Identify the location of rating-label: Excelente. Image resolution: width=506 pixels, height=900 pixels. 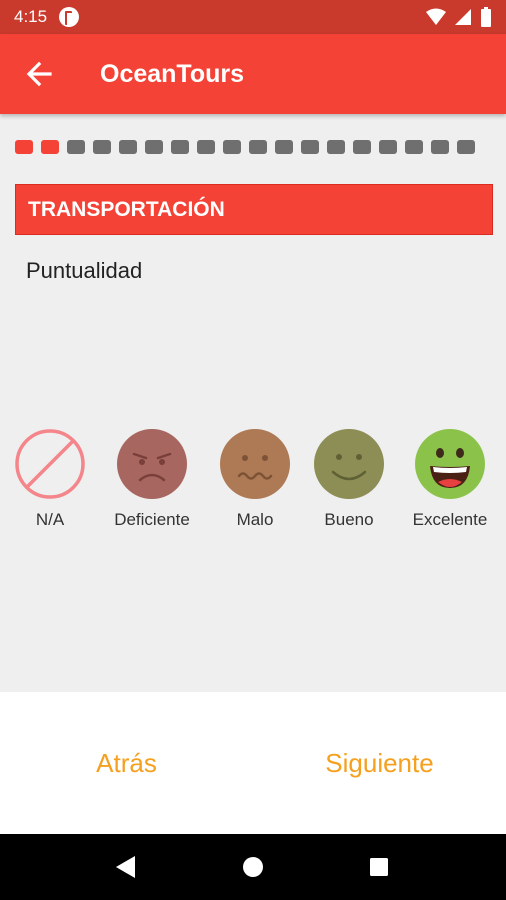
(450, 519).